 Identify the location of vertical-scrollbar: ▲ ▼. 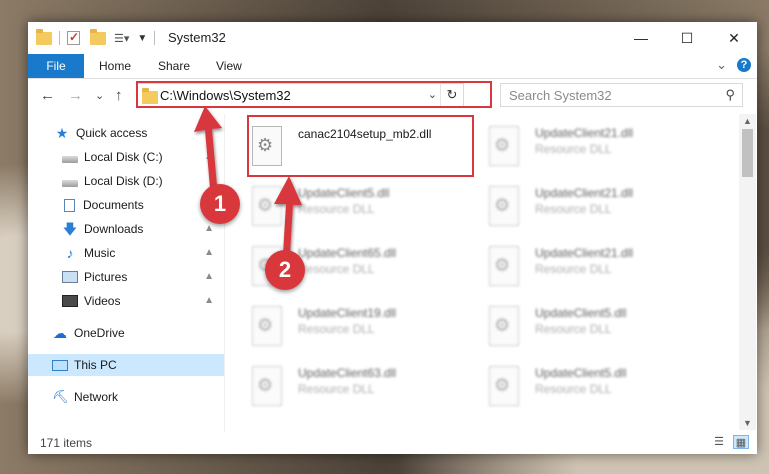
(747, 272).